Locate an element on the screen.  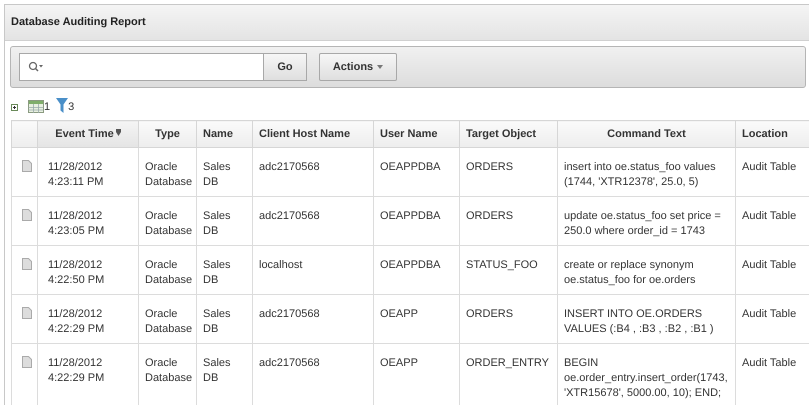
column-header: Type is located at coordinates (167, 134).